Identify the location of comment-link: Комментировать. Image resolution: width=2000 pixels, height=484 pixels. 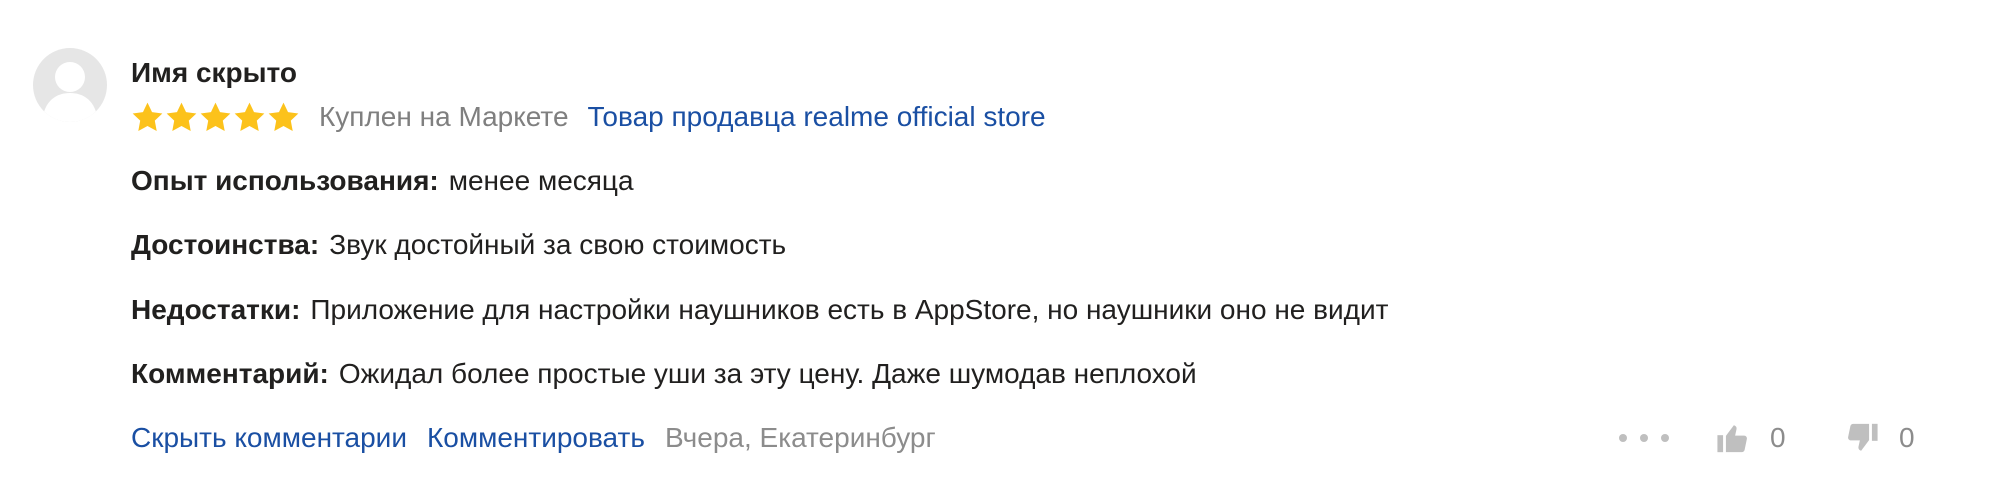
(536, 438).